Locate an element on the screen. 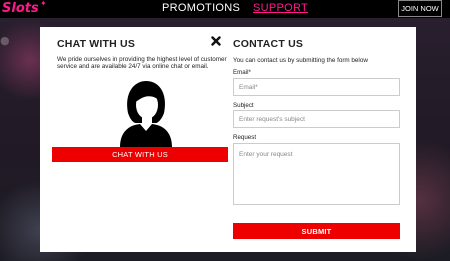  join-now-button: JOIN NOW is located at coordinates (420, 8).